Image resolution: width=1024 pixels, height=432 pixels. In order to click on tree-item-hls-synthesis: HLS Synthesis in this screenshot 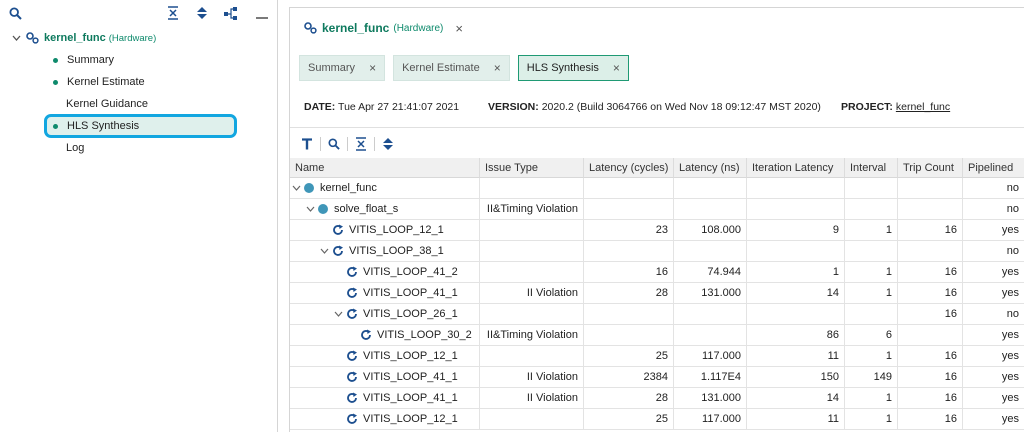, I will do `click(96, 126)`.